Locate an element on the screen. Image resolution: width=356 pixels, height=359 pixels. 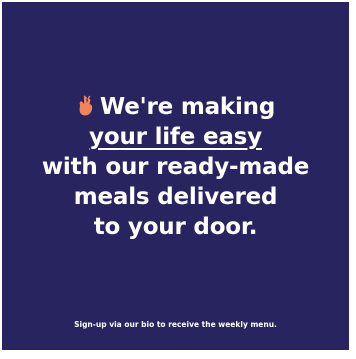
headline-line-5: to your door. is located at coordinates (175, 227).